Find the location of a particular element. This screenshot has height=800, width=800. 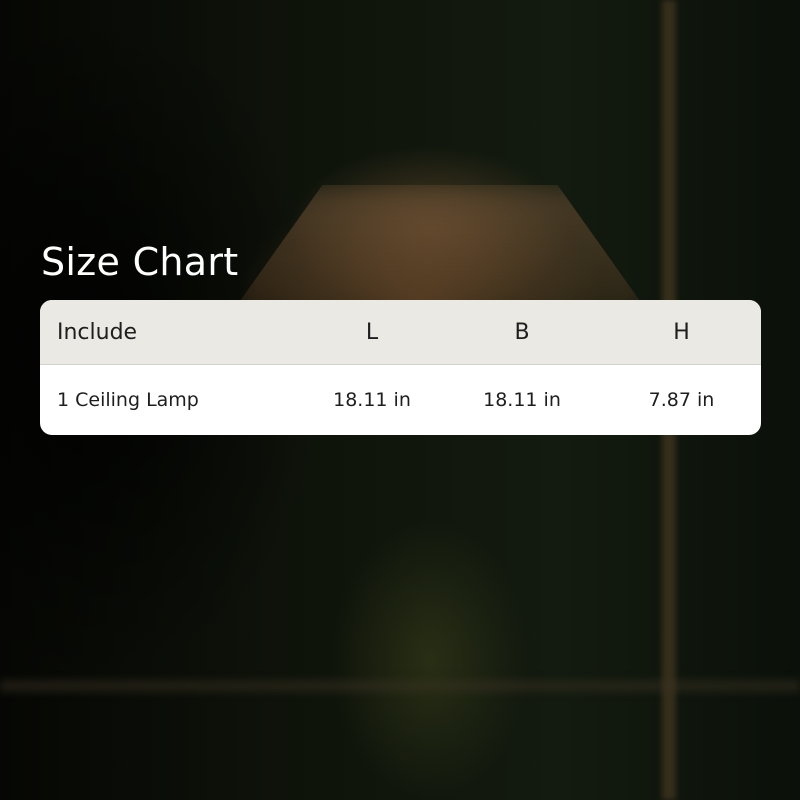

lamp-shade-blur is located at coordinates (440, 250).